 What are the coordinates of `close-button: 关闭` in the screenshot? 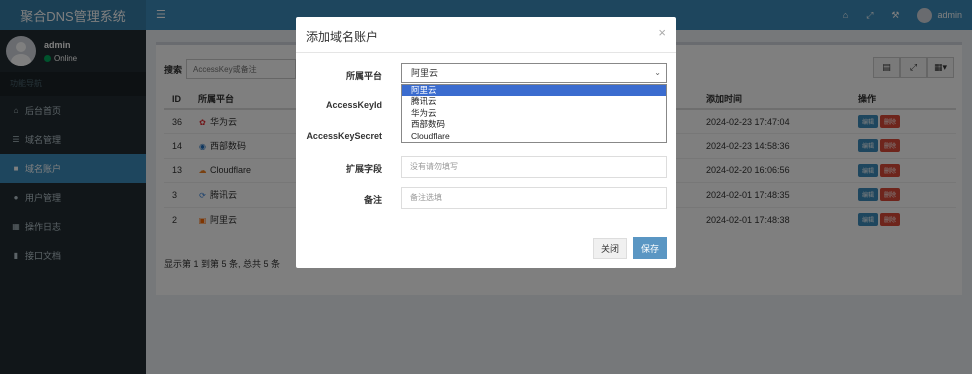 It's located at (610, 248).